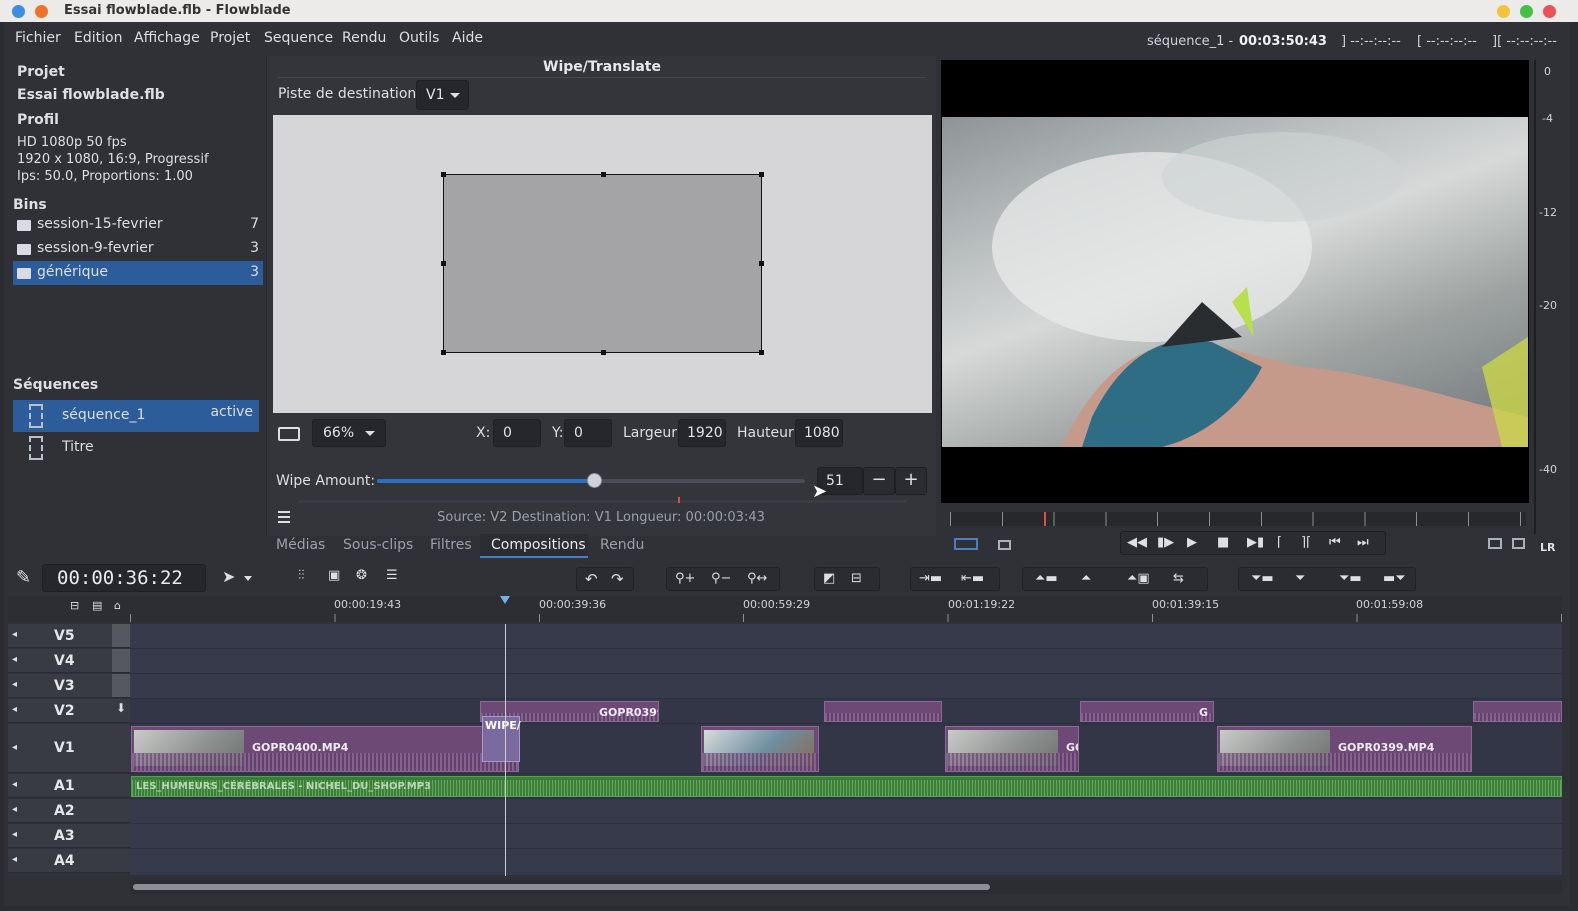 This screenshot has width=1578, height=911. What do you see at coordinates (846, 636) in the screenshot?
I see `track-row-v5` at bounding box center [846, 636].